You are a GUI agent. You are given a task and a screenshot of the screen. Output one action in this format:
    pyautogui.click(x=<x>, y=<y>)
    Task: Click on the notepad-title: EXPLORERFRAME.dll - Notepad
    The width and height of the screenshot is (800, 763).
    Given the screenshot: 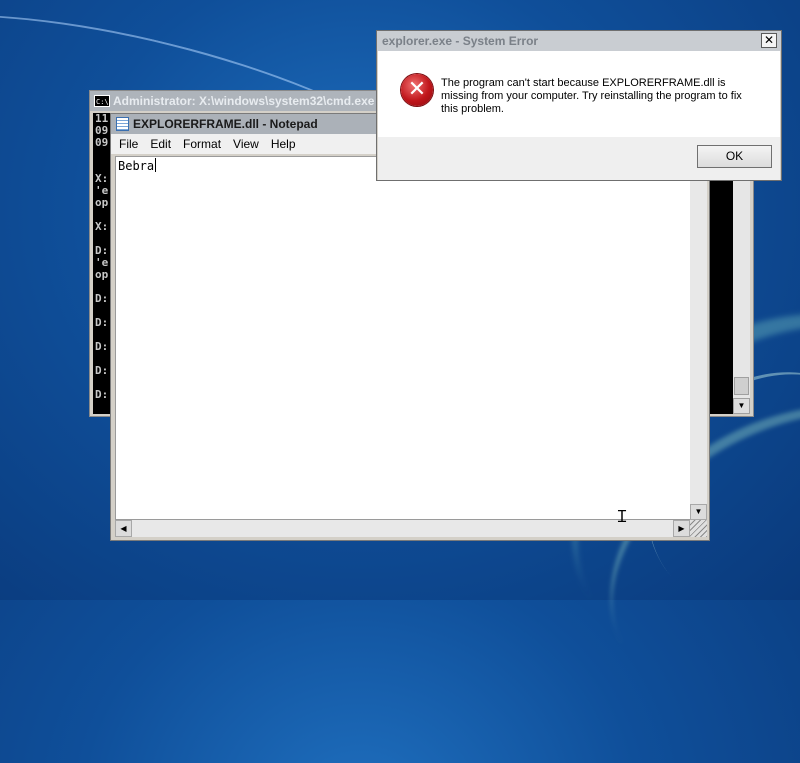 What is the action you would take?
    pyautogui.click(x=225, y=124)
    